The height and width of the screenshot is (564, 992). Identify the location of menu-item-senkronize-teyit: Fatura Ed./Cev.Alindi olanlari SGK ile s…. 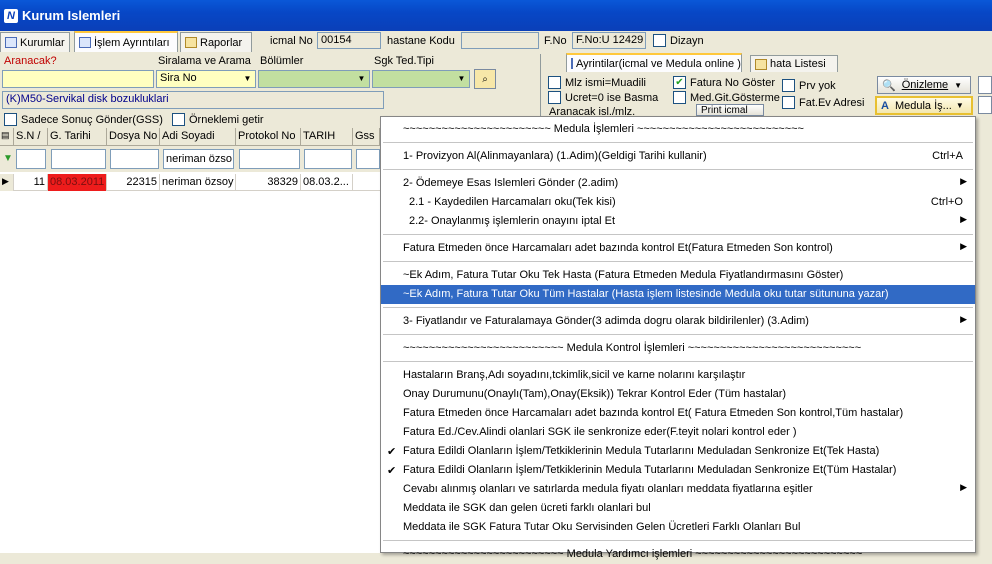
(678, 432).